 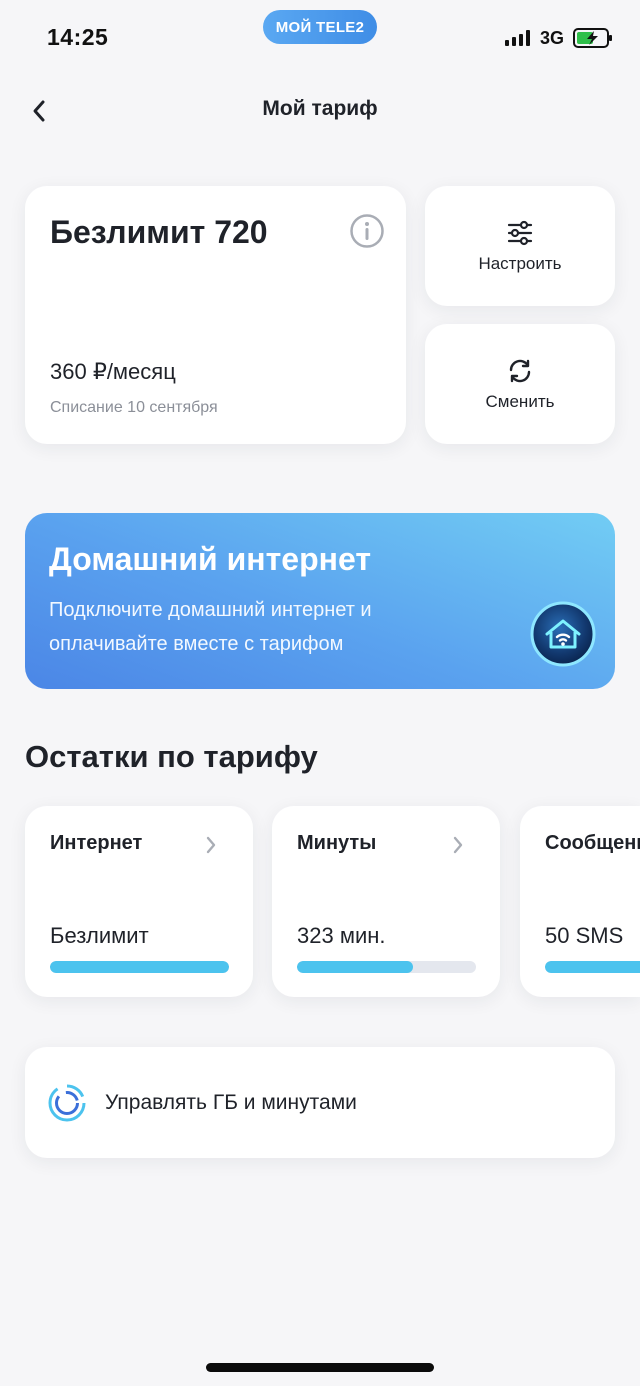 I want to click on change-label: Сменить, so click(x=520, y=401).